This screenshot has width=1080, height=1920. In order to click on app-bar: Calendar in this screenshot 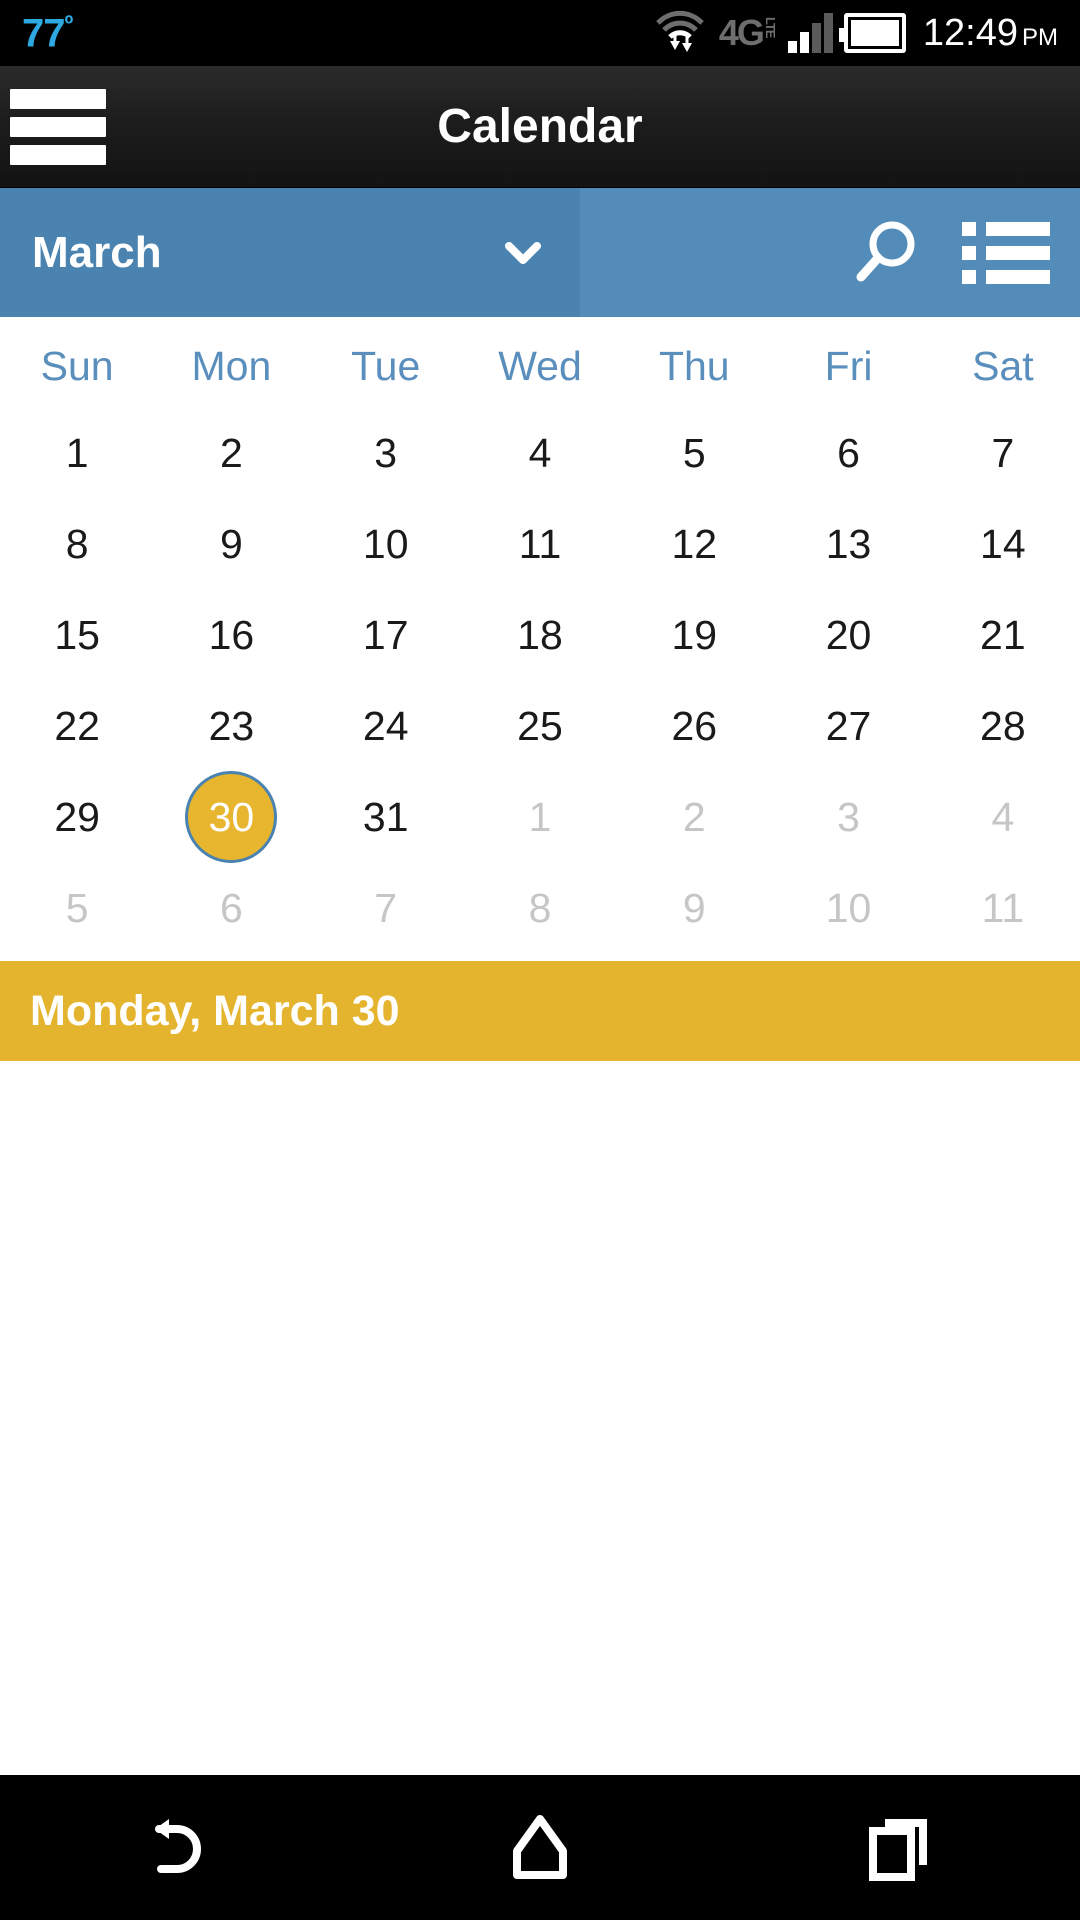, I will do `click(540, 127)`.